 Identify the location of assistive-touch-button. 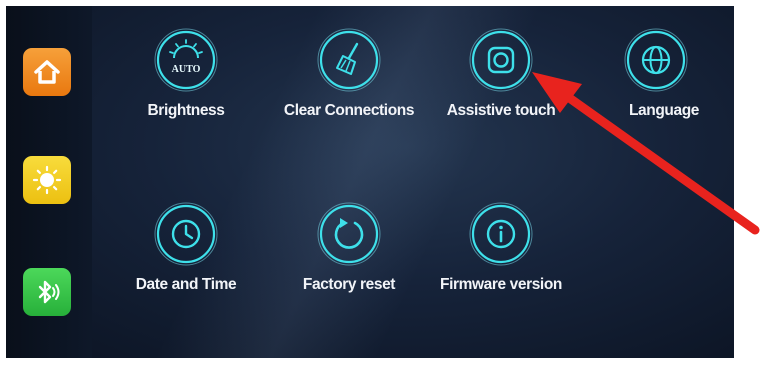
(501, 60).